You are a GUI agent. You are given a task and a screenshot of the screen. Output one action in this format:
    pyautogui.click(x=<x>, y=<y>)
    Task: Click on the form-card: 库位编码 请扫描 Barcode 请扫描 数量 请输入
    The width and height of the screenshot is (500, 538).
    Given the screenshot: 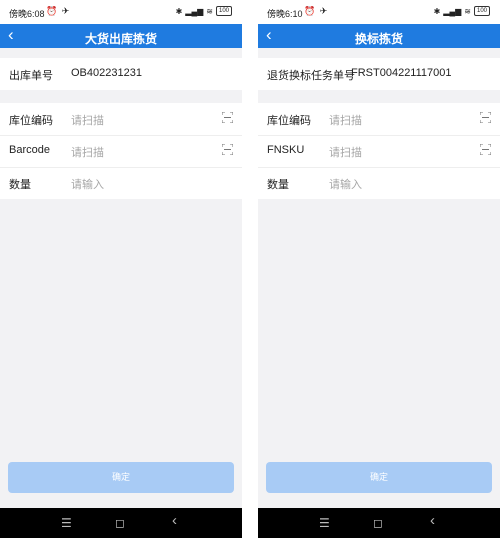 What is the action you would take?
    pyautogui.click(x=121, y=151)
    